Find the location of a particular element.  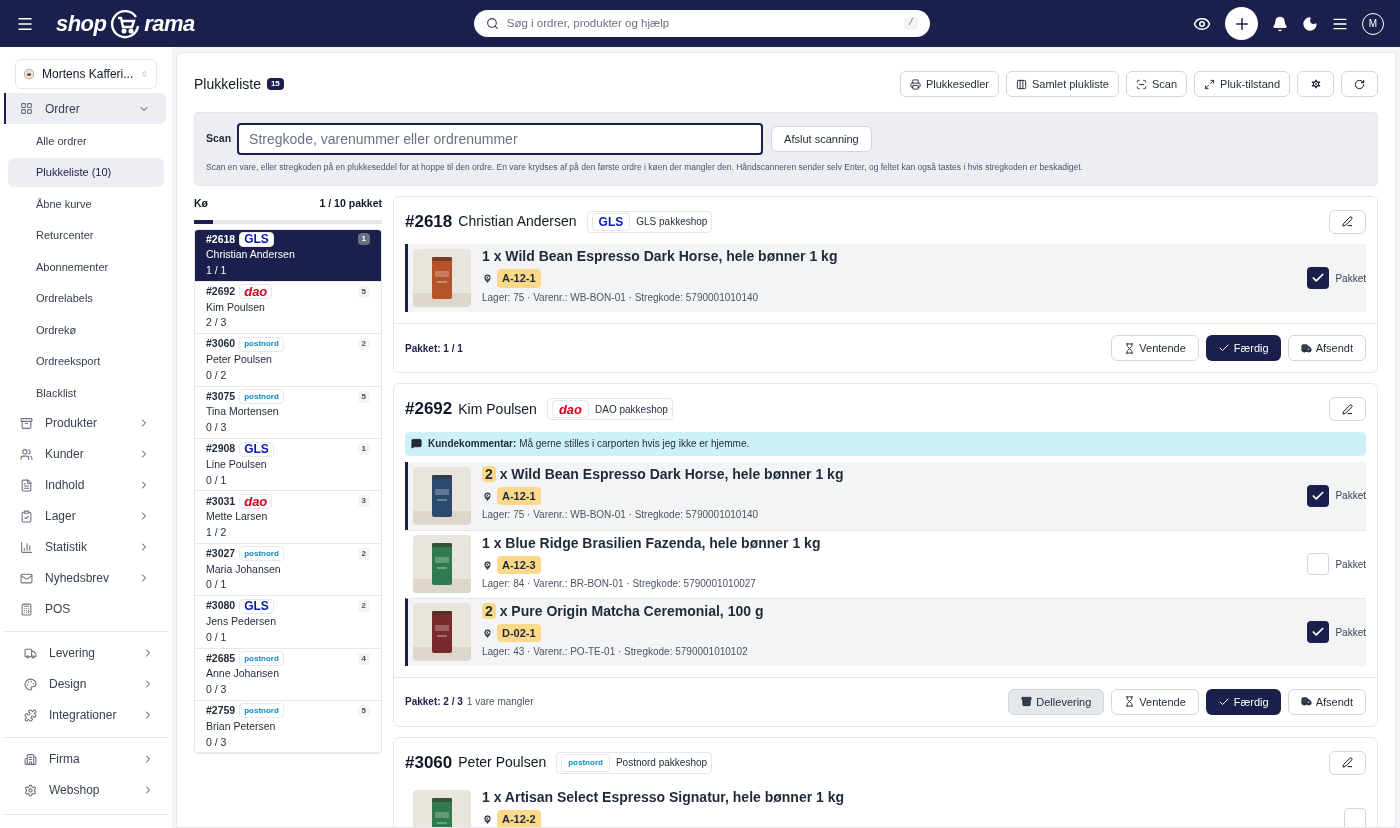

search-bar: Søg i ordrer, produkter og hjælp / is located at coordinates (701, 23).